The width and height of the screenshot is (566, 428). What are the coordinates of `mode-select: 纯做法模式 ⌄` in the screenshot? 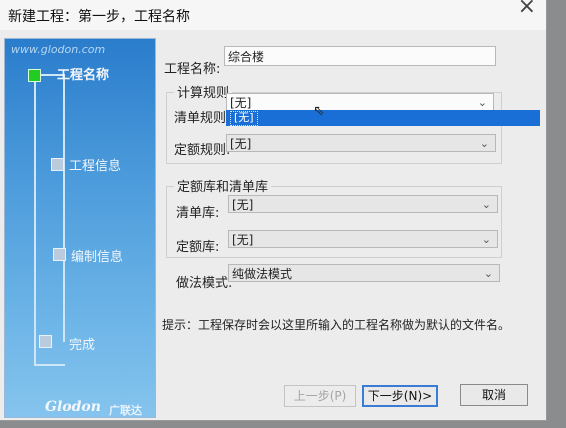 It's located at (364, 273).